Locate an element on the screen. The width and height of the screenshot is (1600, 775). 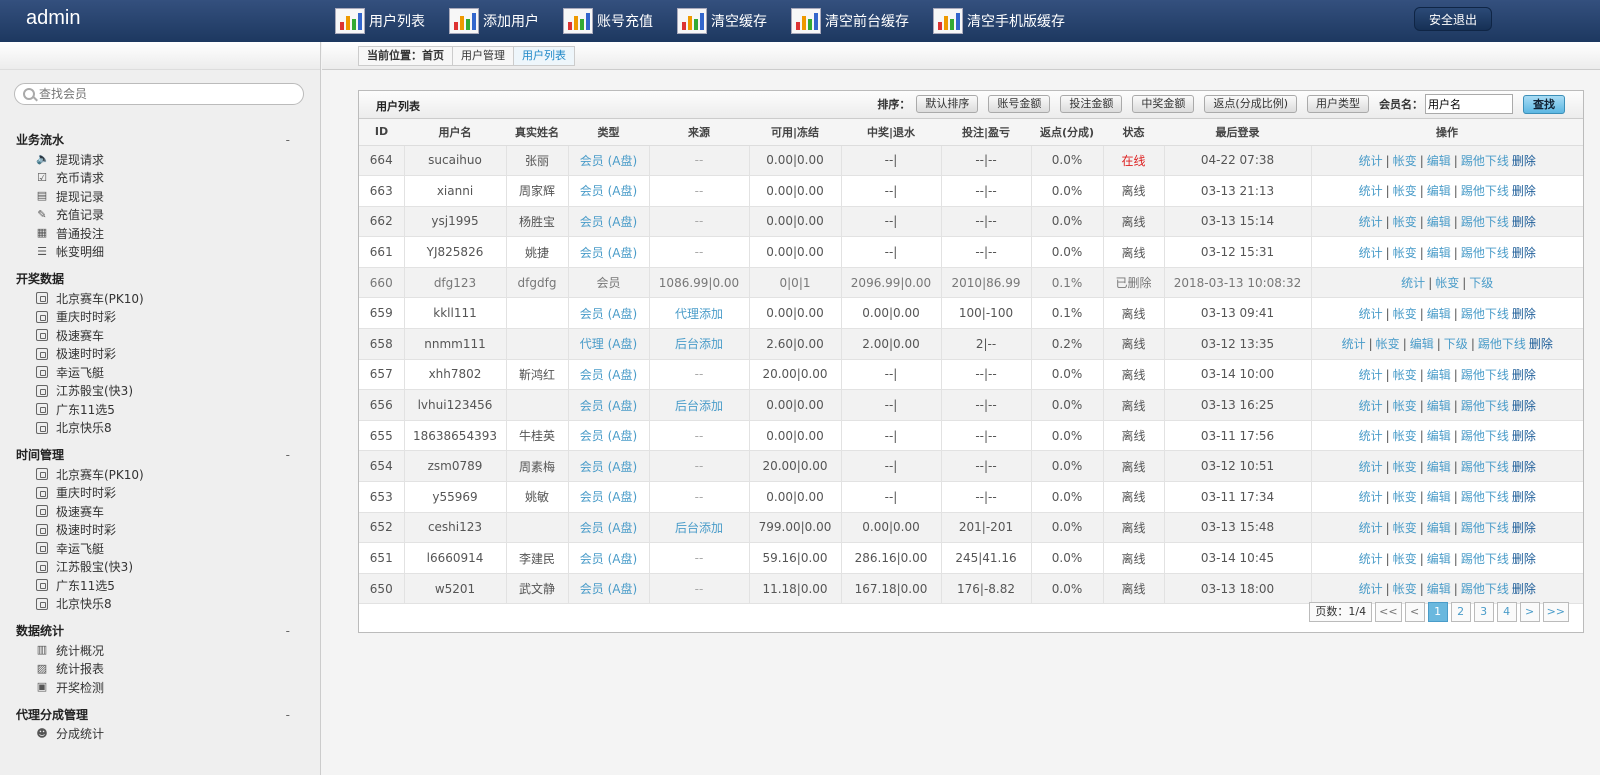
menu-group-title: 代理分成管理 - is located at coordinates (160, 715).